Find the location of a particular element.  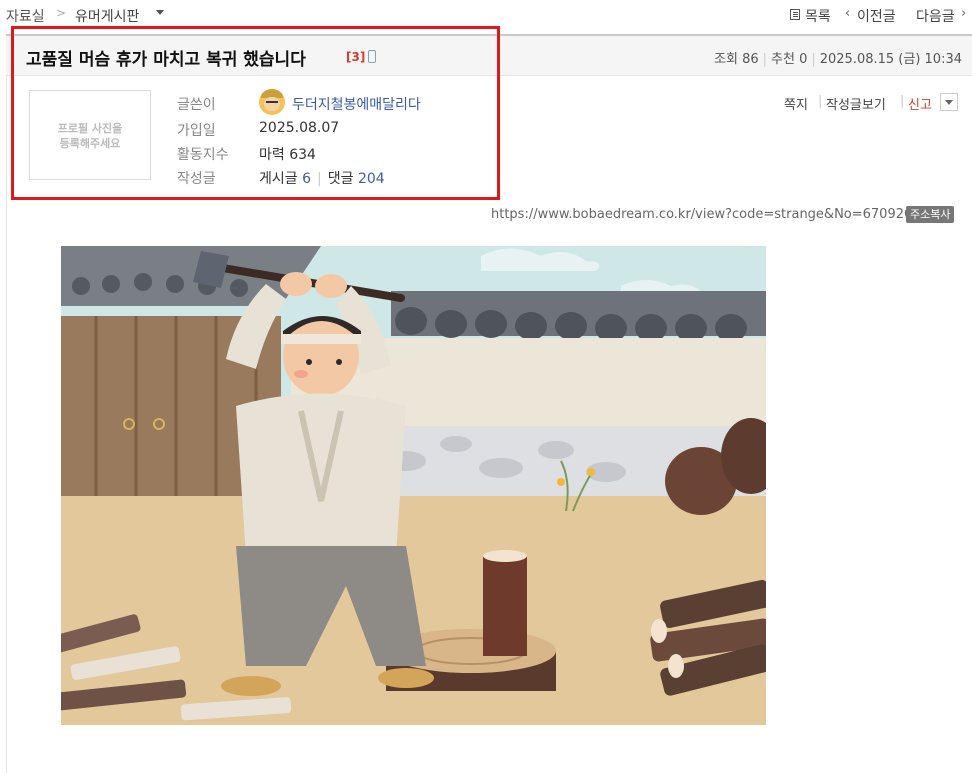

avatar is located at coordinates (272, 102).